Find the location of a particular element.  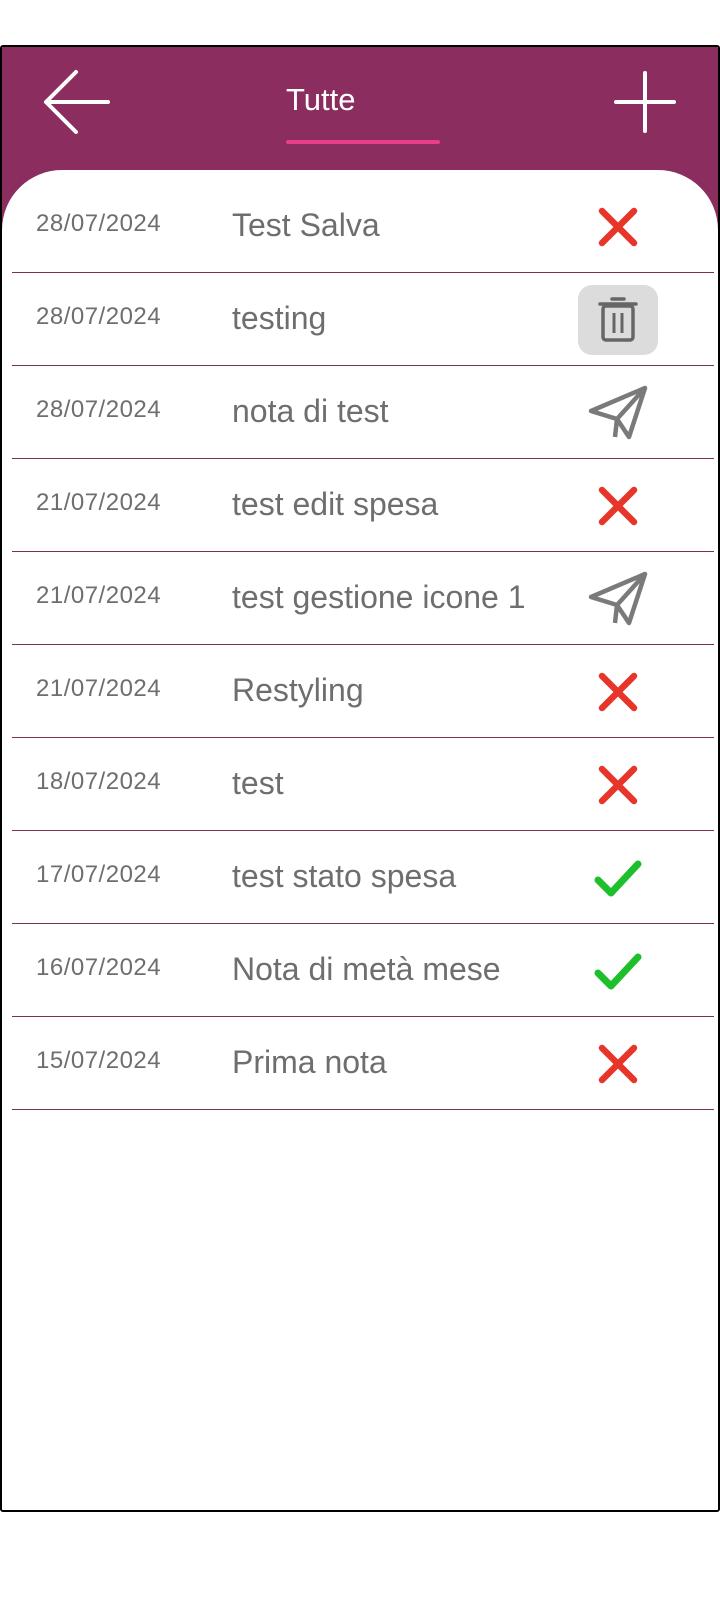

note-title: Nota di metà mese is located at coordinates (366, 969).